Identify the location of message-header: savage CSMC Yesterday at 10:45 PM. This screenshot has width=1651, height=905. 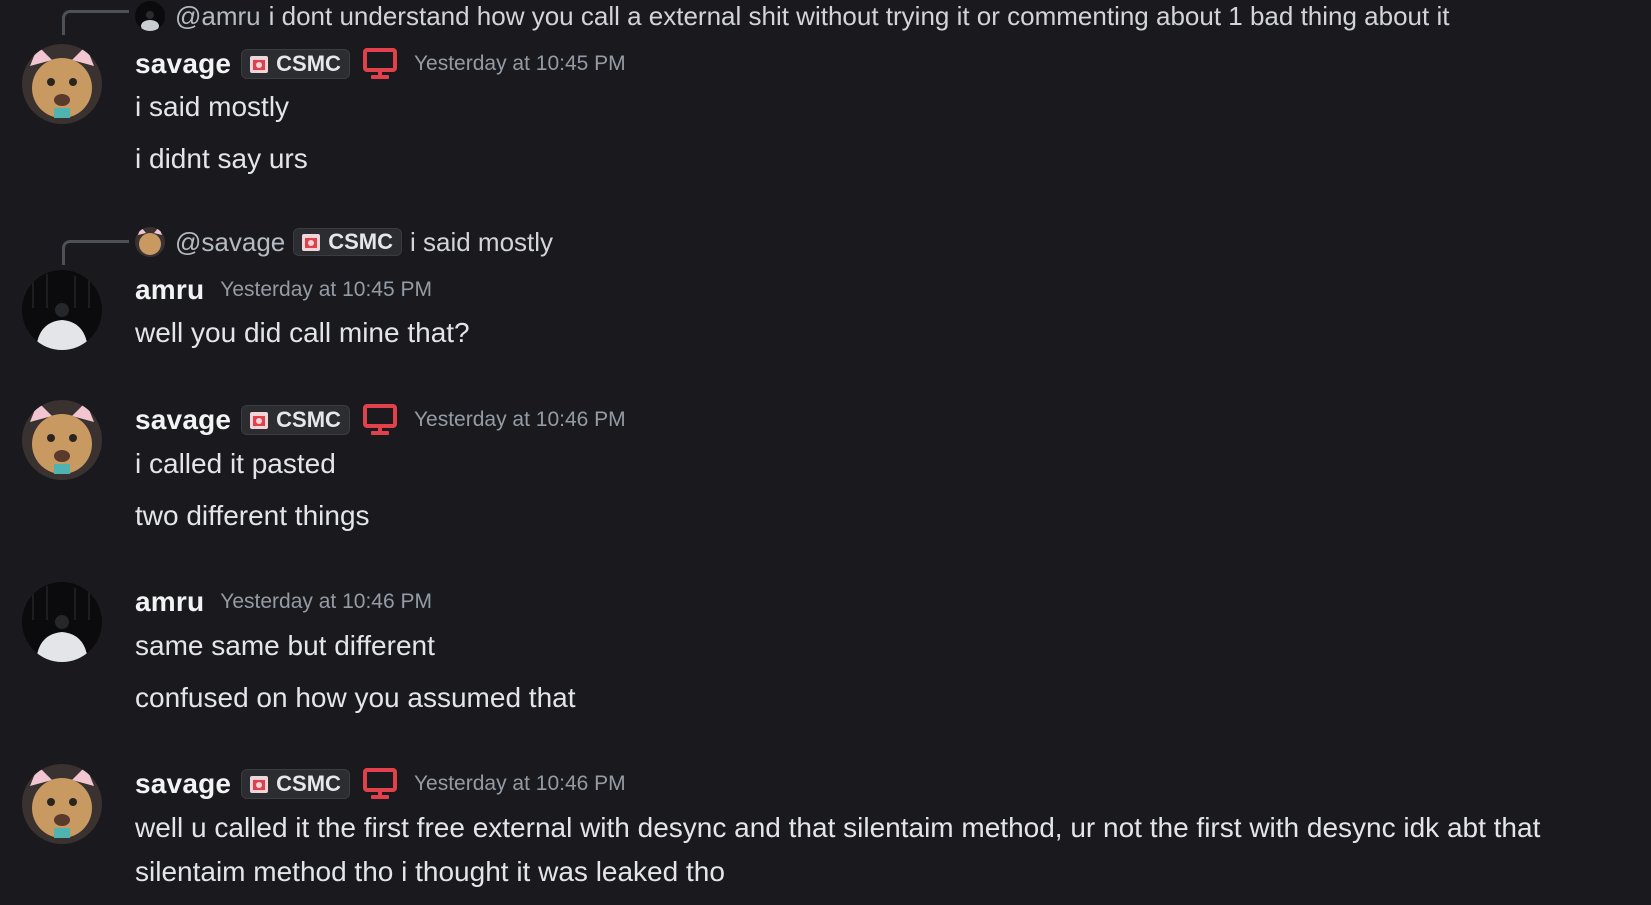
(380, 64).